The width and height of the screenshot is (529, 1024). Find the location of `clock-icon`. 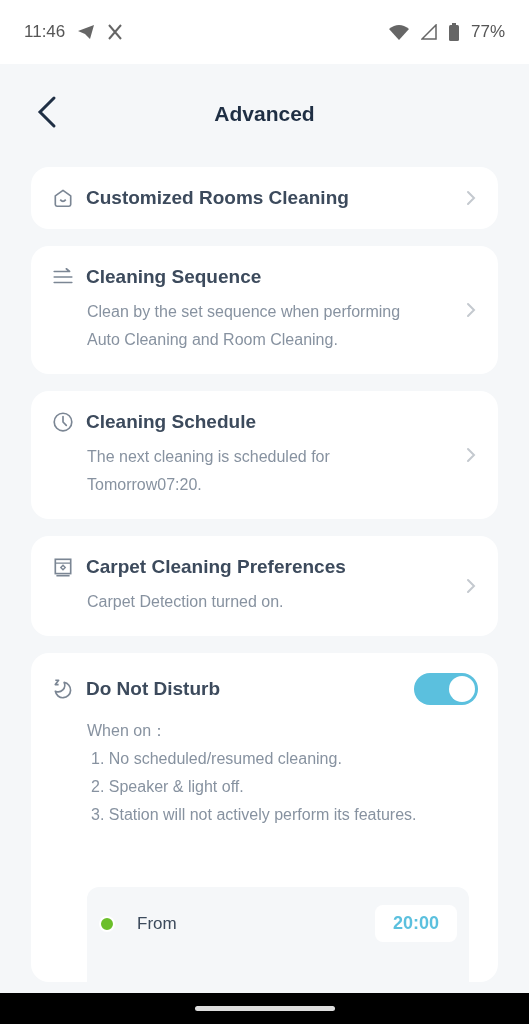

clock-icon is located at coordinates (63, 422).